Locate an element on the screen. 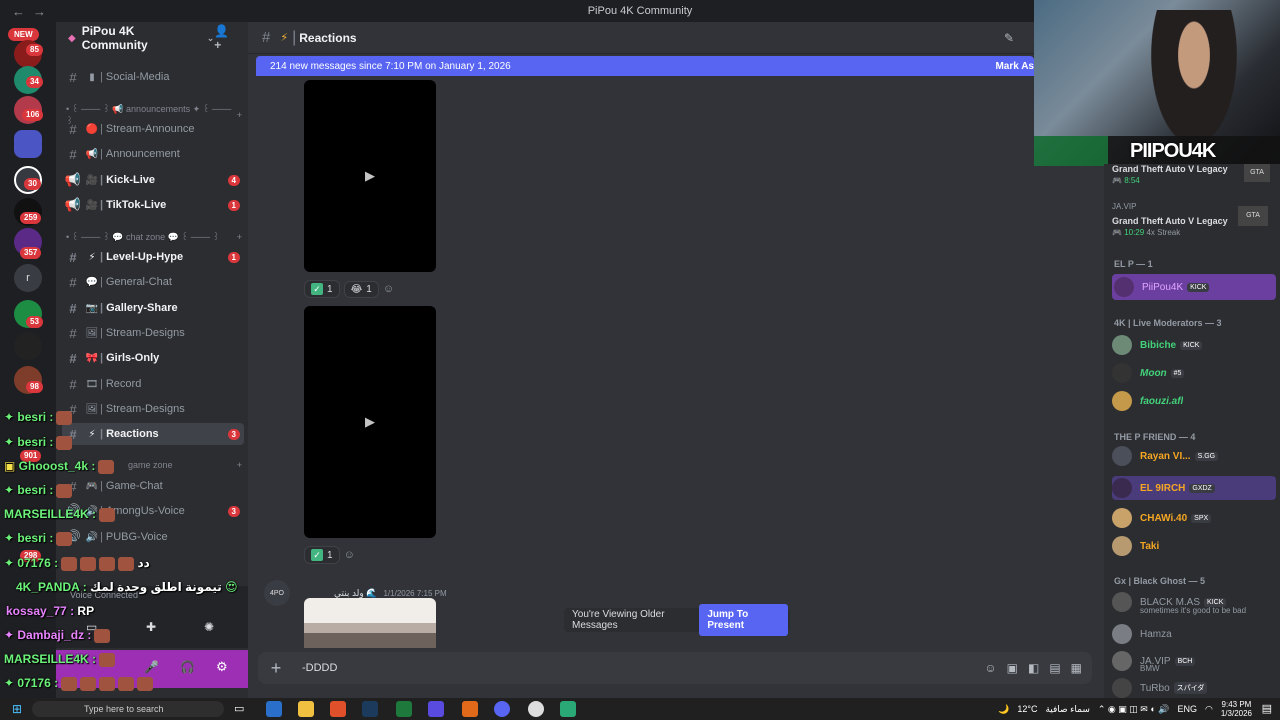 The image size is (1280, 720). member-row: TuRbo スパイダ is located at coordinates (1194, 688).